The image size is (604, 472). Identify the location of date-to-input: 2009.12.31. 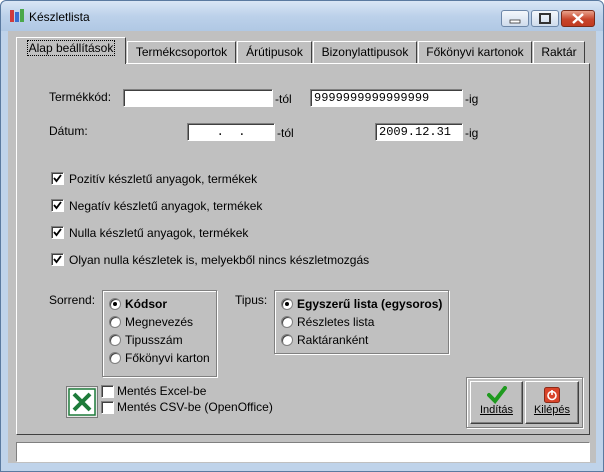
(419, 132).